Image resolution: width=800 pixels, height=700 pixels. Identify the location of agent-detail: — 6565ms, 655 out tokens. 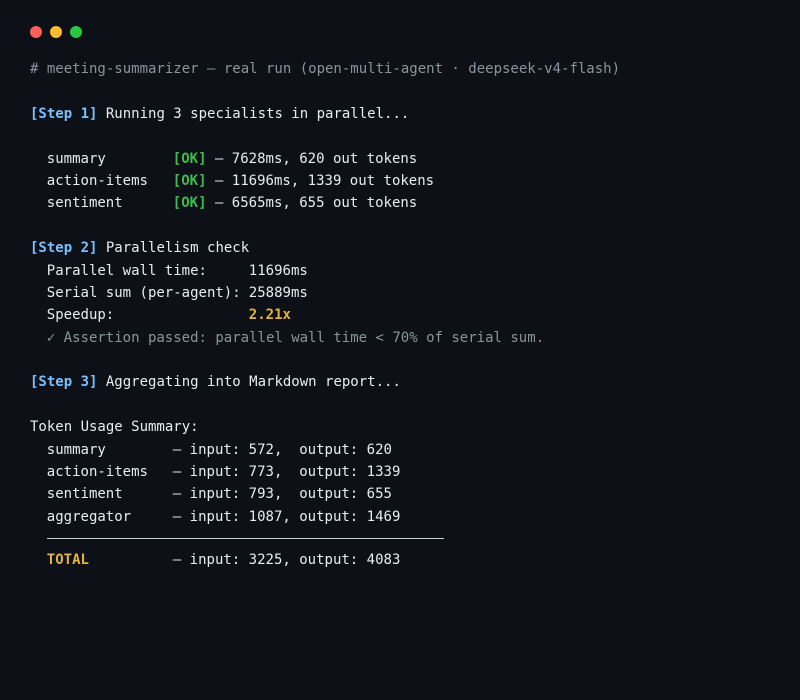
(312, 203).